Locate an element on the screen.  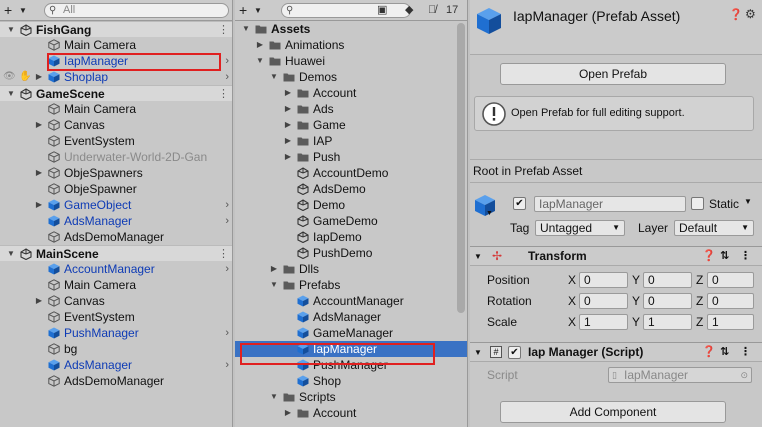
asset-row: AccountDemo is located at coordinates (351, 173).